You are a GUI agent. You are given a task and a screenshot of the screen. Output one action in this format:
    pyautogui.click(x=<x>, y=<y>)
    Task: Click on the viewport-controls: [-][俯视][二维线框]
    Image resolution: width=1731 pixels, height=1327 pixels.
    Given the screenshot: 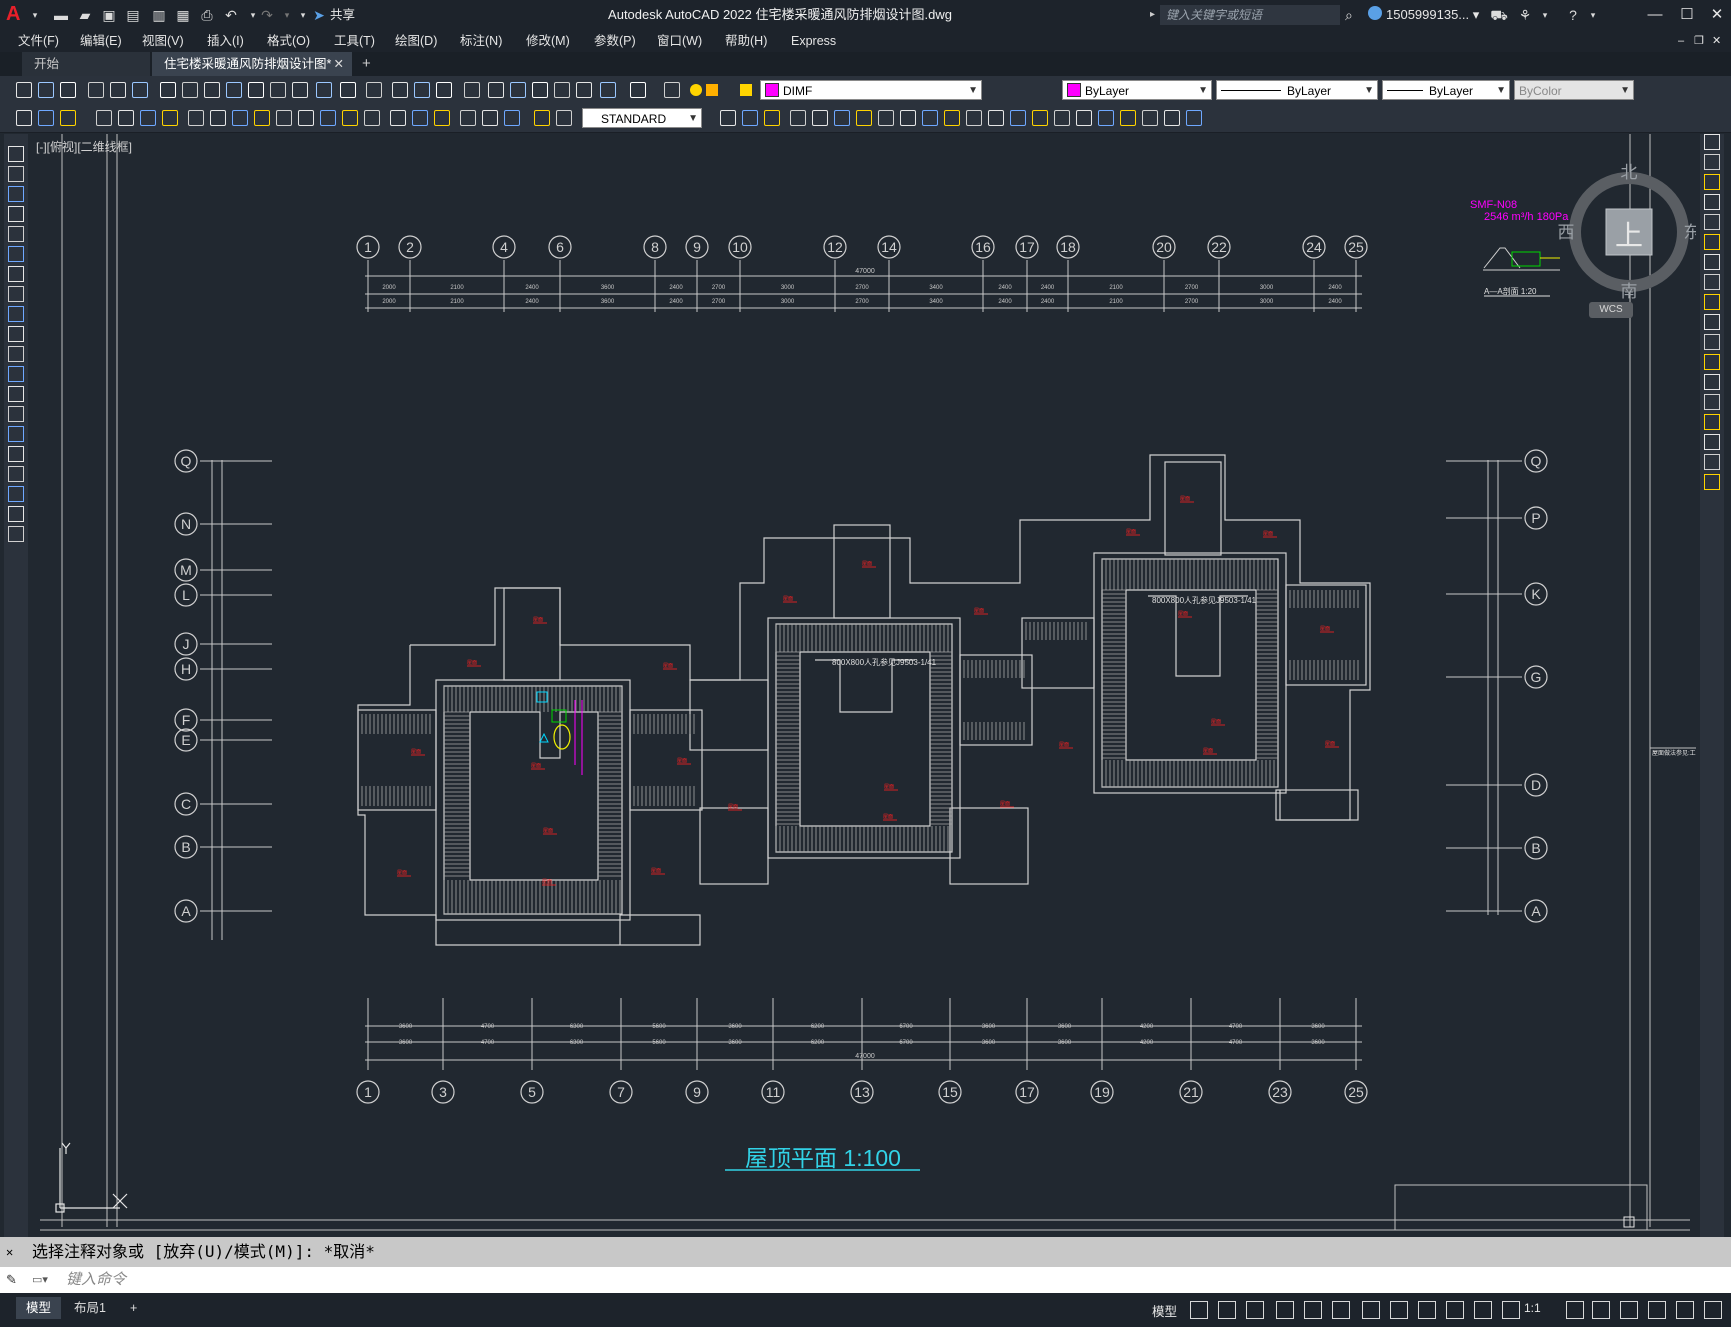 What is the action you would take?
    pyautogui.click(x=84, y=146)
    